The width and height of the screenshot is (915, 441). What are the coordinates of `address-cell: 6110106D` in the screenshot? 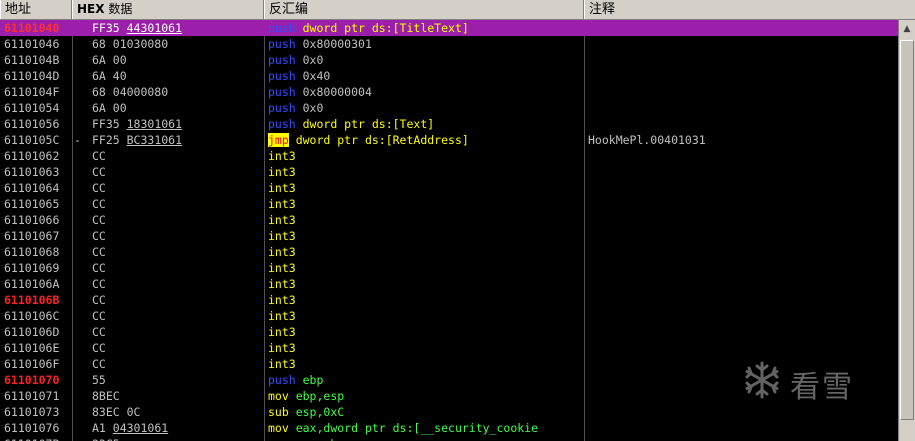 It's located at (32, 332).